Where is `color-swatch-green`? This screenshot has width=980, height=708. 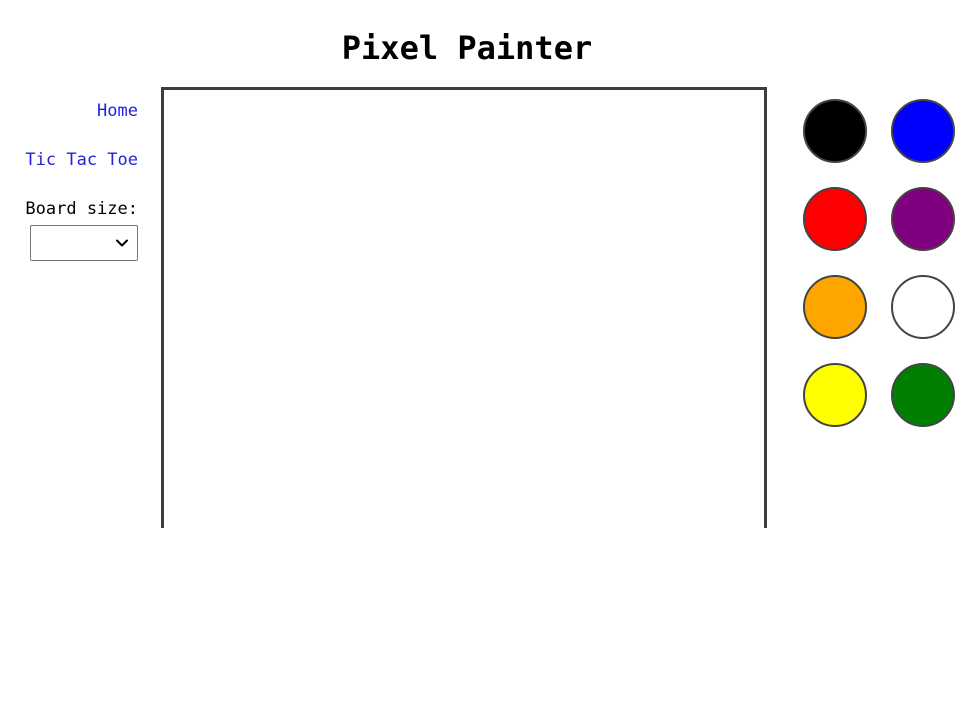 color-swatch-green is located at coordinates (923, 395).